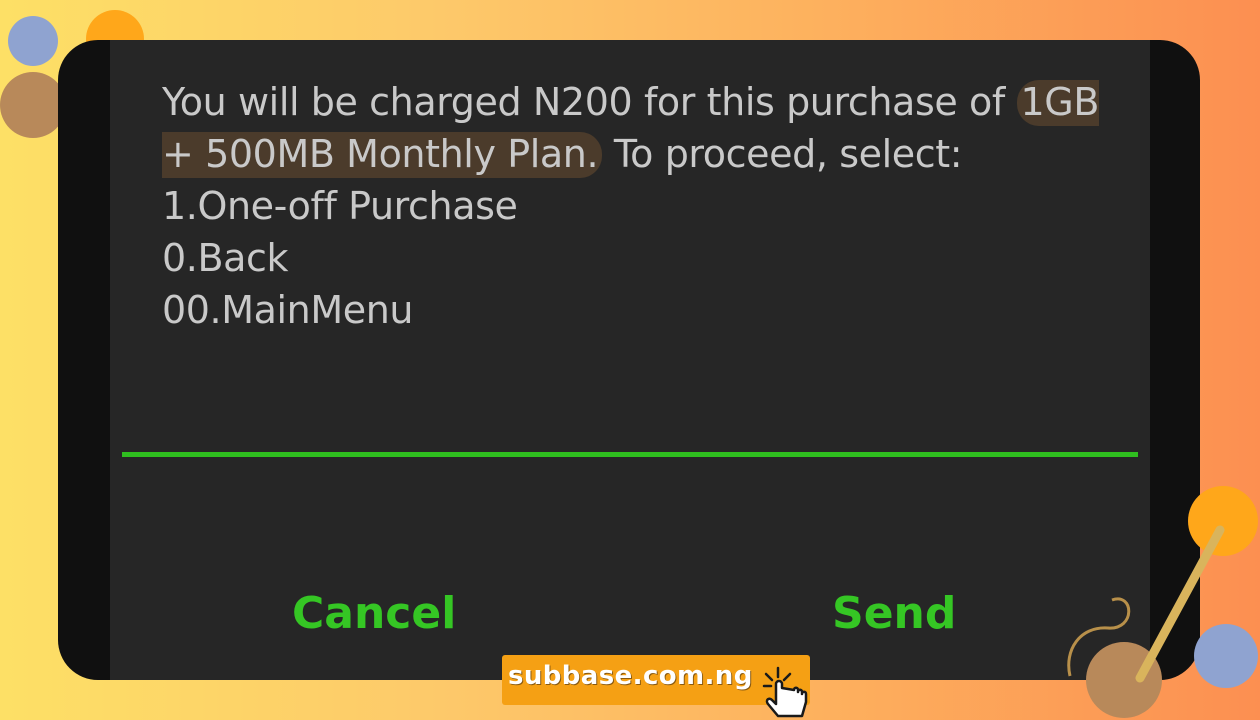 The width and height of the screenshot is (1260, 720). I want to click on reply-input-field, so click(630, 454).